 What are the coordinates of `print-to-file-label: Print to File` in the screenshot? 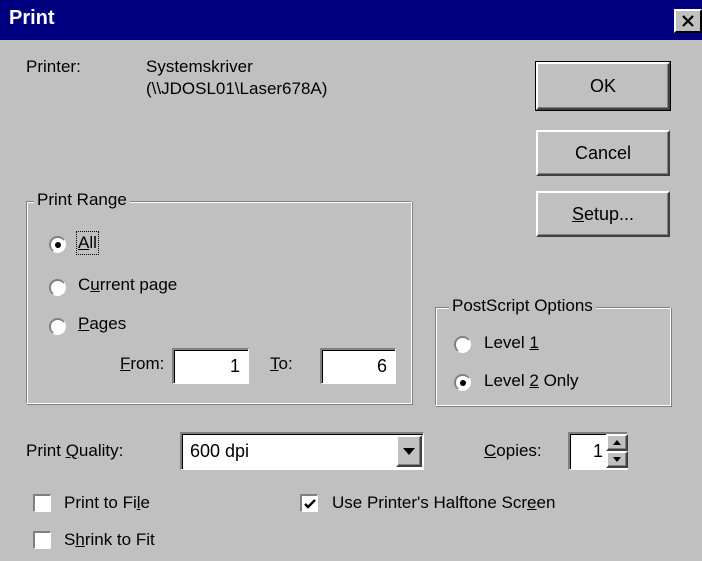 It's located at (107, 503).